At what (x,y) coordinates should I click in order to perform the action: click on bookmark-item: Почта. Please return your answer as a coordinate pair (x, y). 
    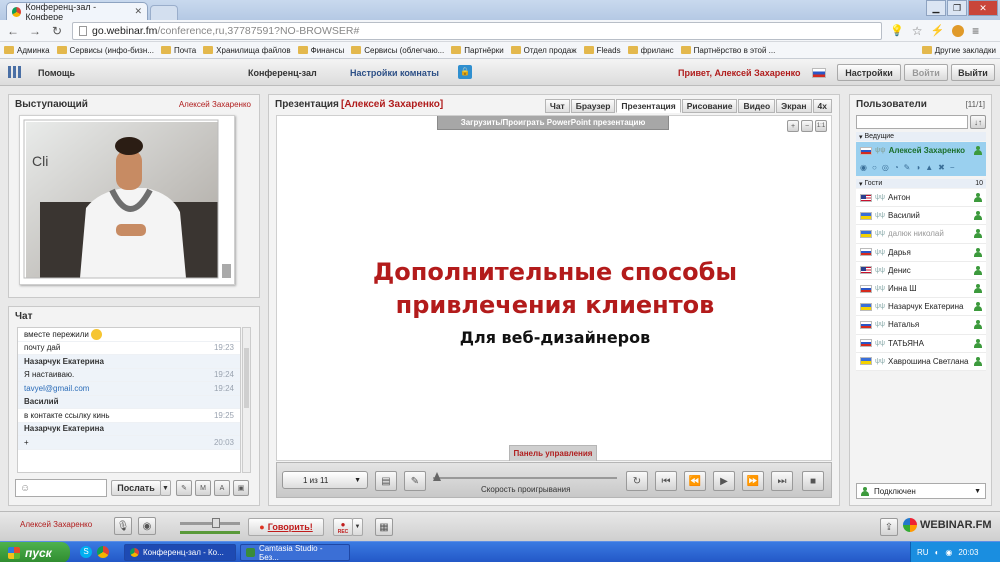
    Looking at the image, I should click on (178, 50).